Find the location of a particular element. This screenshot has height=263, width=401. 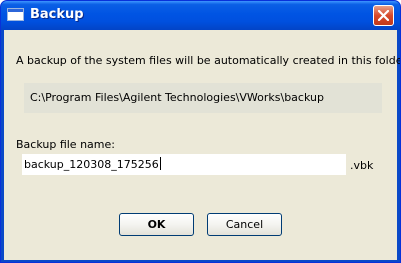

close-button is located at coordinates (383, 15).